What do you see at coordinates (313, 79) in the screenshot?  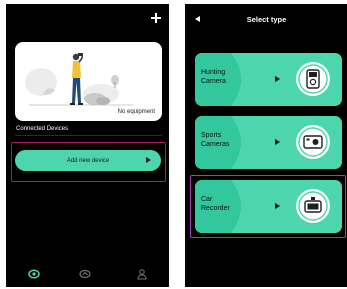 I see `trail-camera-icon` at bounding box center [313, 79].